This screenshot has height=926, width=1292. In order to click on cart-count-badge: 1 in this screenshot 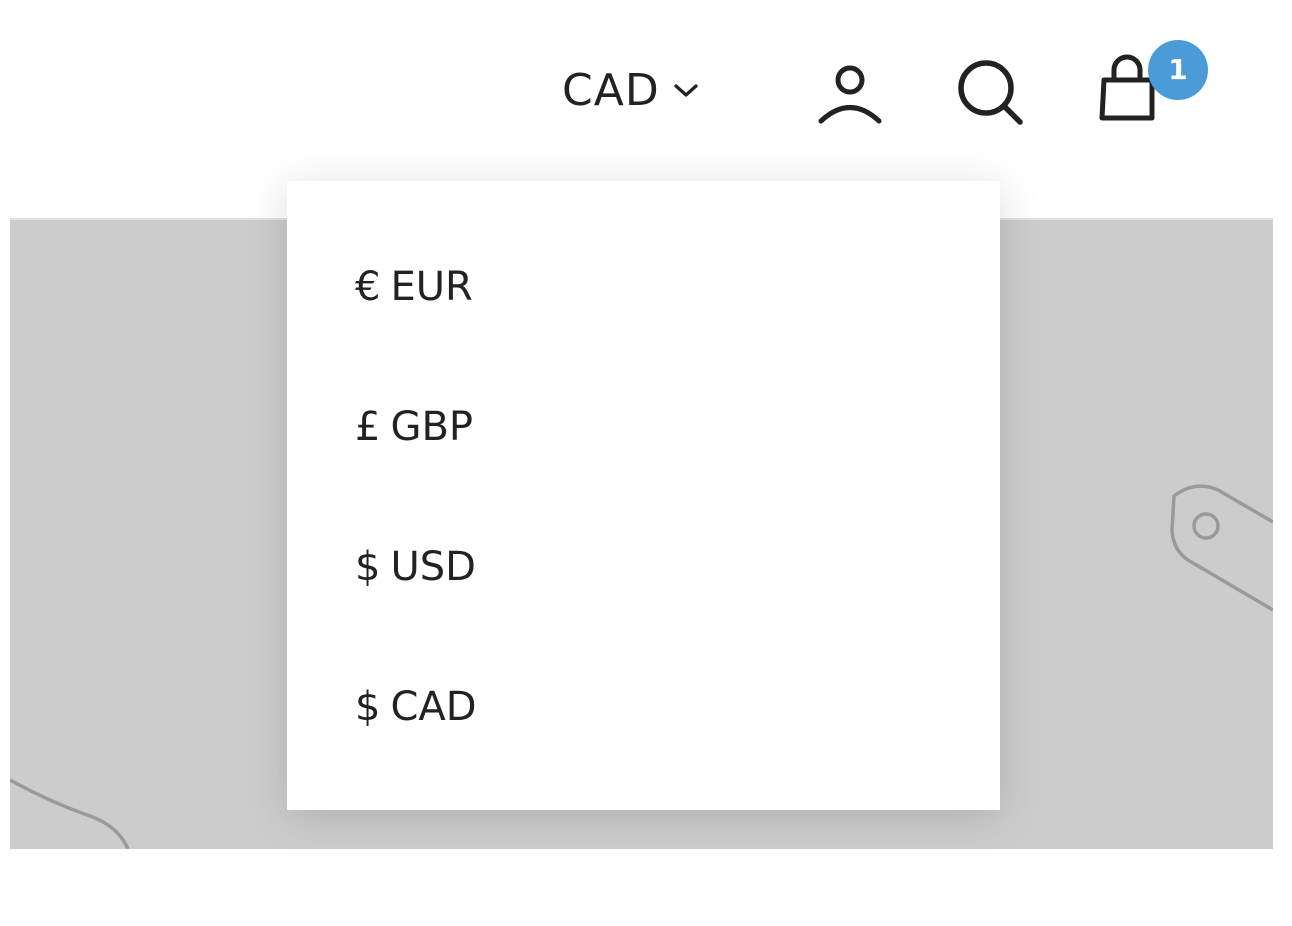, I will do `click(1178, 70)`.